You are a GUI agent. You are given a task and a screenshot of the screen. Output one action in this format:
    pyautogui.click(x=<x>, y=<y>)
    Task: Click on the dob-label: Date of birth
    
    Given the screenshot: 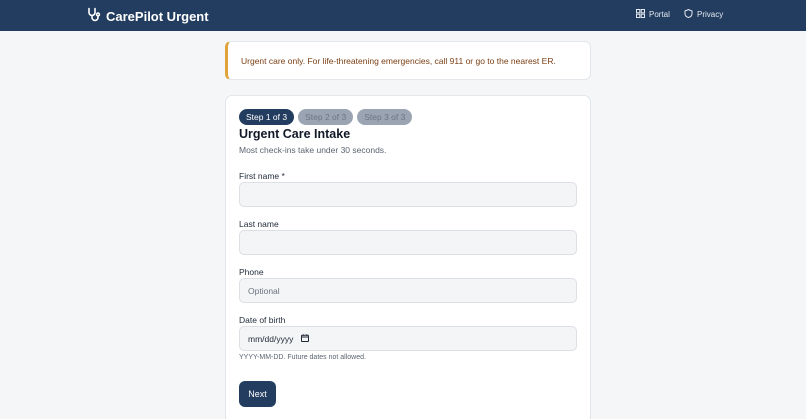 What is the action you would take?
    pyautogui.click(x=262, y=320)
    